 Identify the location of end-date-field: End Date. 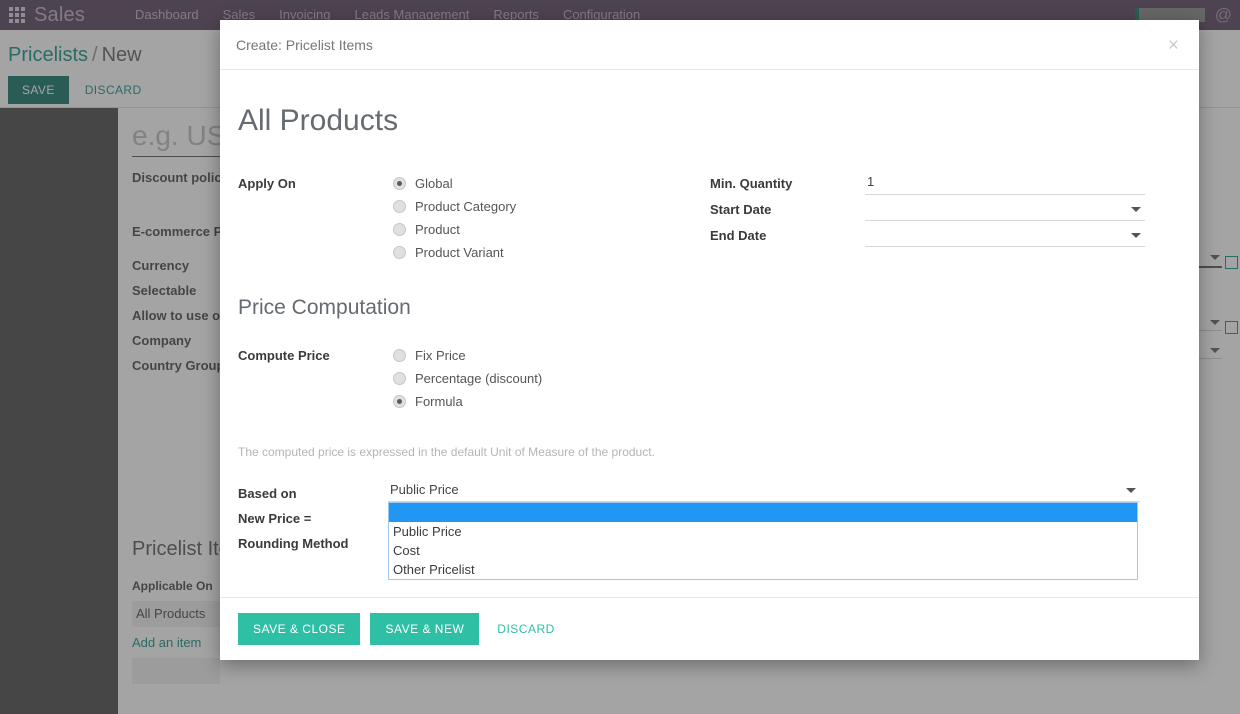
(930, 235).